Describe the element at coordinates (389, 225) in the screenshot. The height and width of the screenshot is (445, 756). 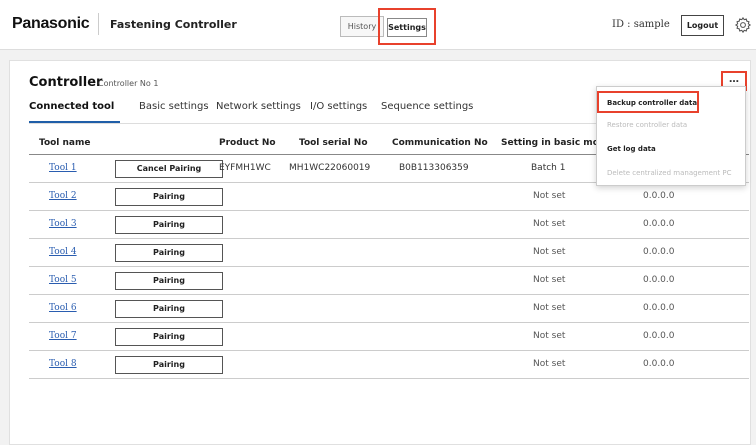
I see `table-row: Tool 3 Pairing Not set 0.0.0.0` at that location.